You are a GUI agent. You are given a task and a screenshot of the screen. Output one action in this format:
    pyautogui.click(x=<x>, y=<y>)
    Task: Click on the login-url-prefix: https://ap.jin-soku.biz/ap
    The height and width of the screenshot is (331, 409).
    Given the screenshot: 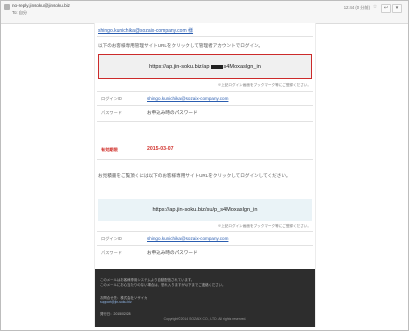 What is the action you would take?
    pyautogui.click(x=179, y=67)
    